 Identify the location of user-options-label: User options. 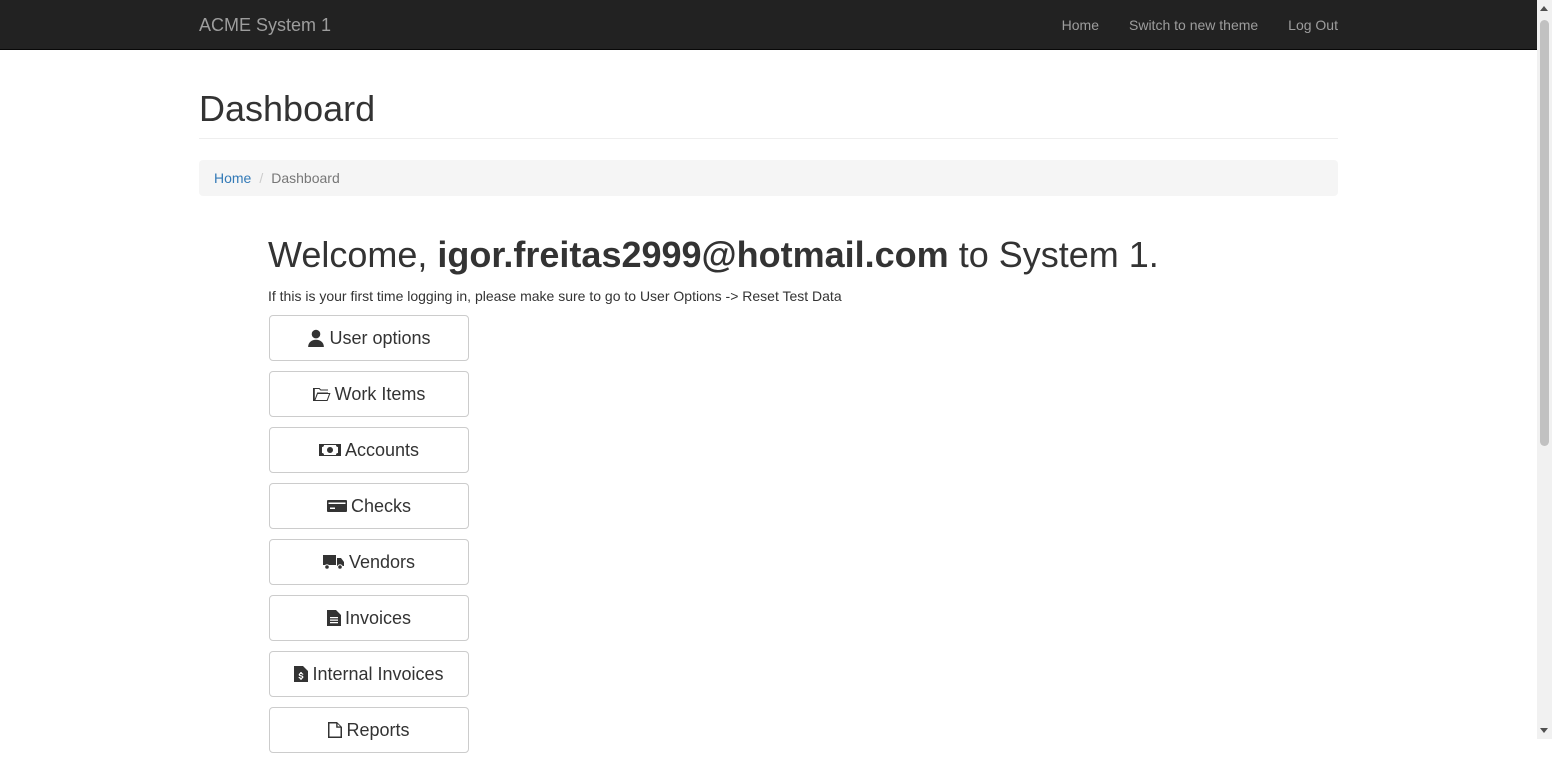
(380, 337).